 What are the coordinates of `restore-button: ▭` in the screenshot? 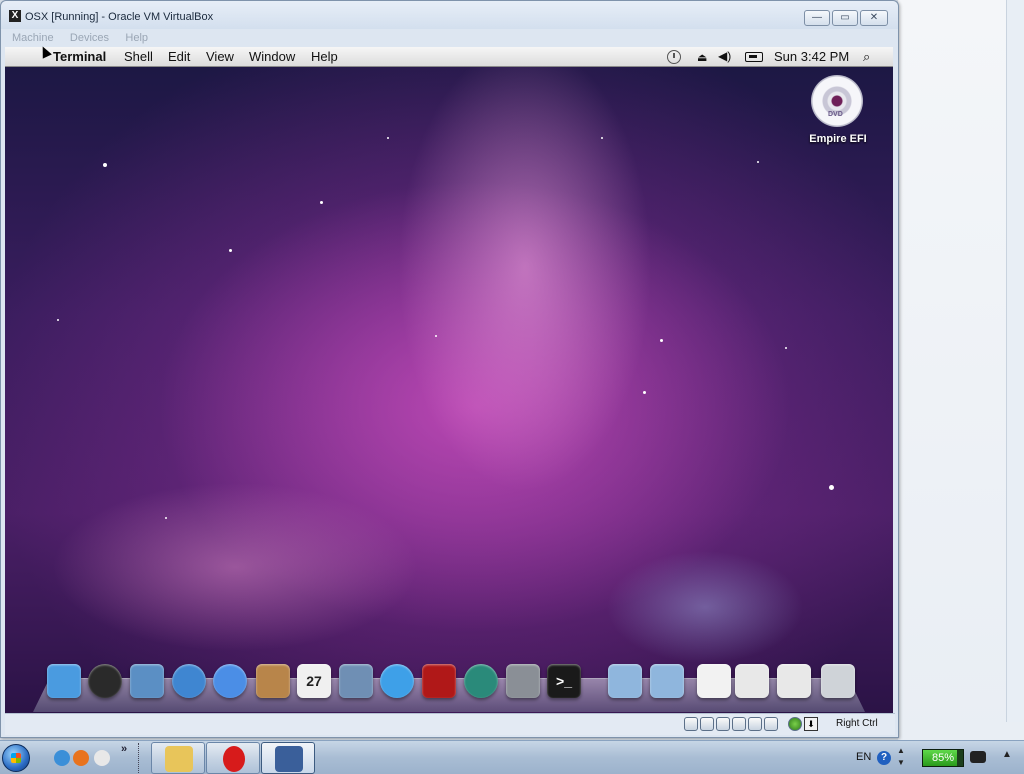 It's located at (845, 18).